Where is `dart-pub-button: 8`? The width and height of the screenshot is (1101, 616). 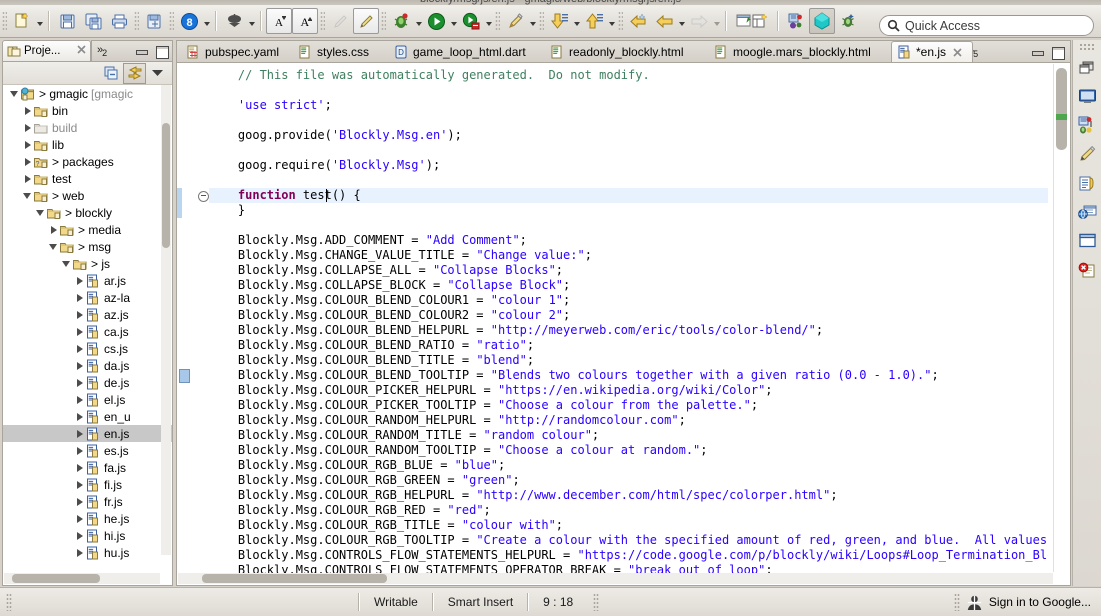
dart-pub-button: 8 is located at coordinates (189, 21).